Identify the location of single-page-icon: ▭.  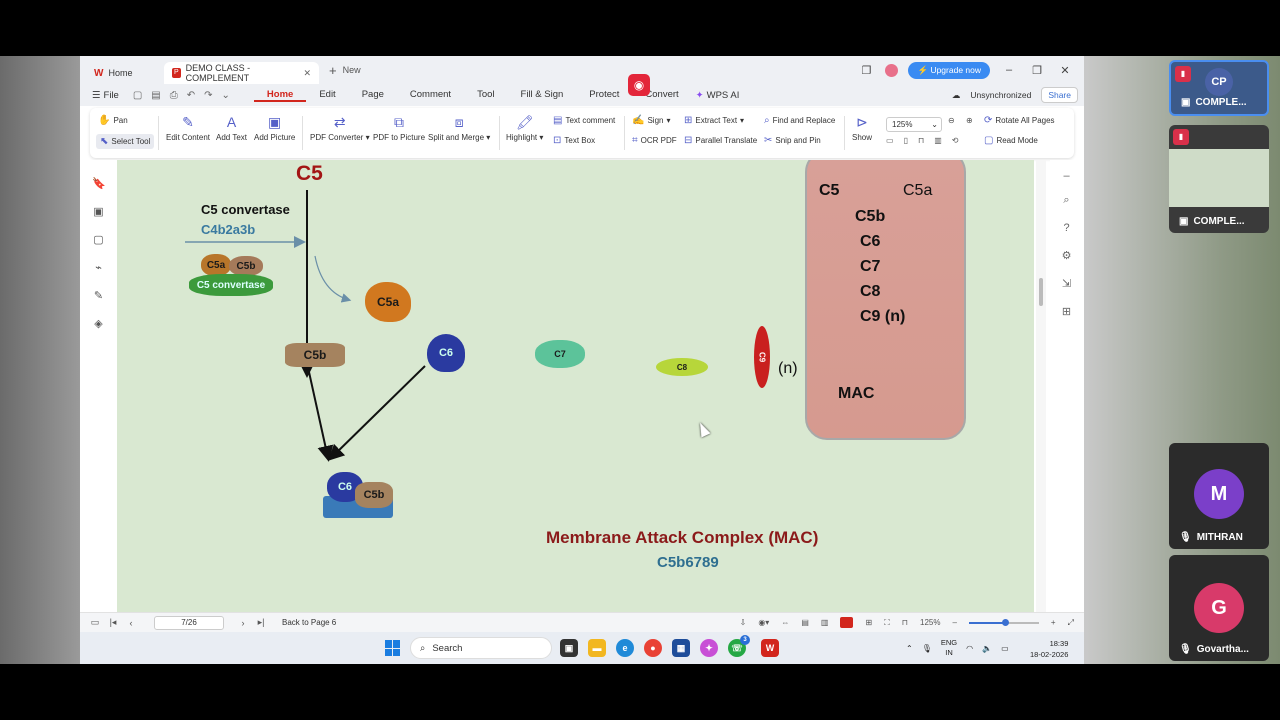
(890, 140).